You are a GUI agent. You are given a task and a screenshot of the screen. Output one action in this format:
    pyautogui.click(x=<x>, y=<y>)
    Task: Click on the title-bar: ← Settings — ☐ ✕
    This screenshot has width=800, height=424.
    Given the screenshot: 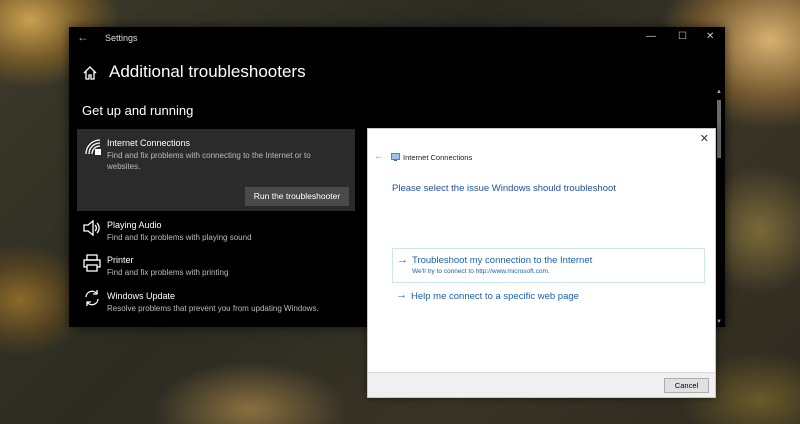 What is the action you would take?
    pyautogui.click(x=397, y=38)
    